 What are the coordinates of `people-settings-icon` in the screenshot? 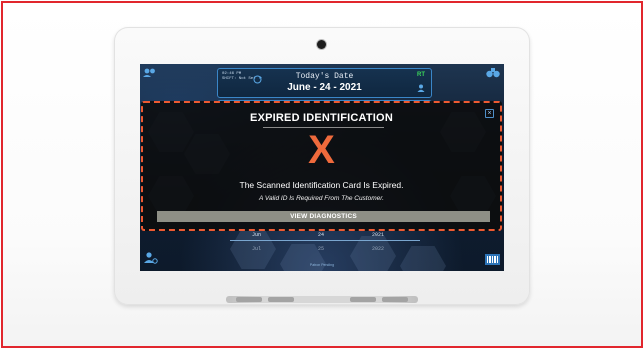 It's located at (150, 73).